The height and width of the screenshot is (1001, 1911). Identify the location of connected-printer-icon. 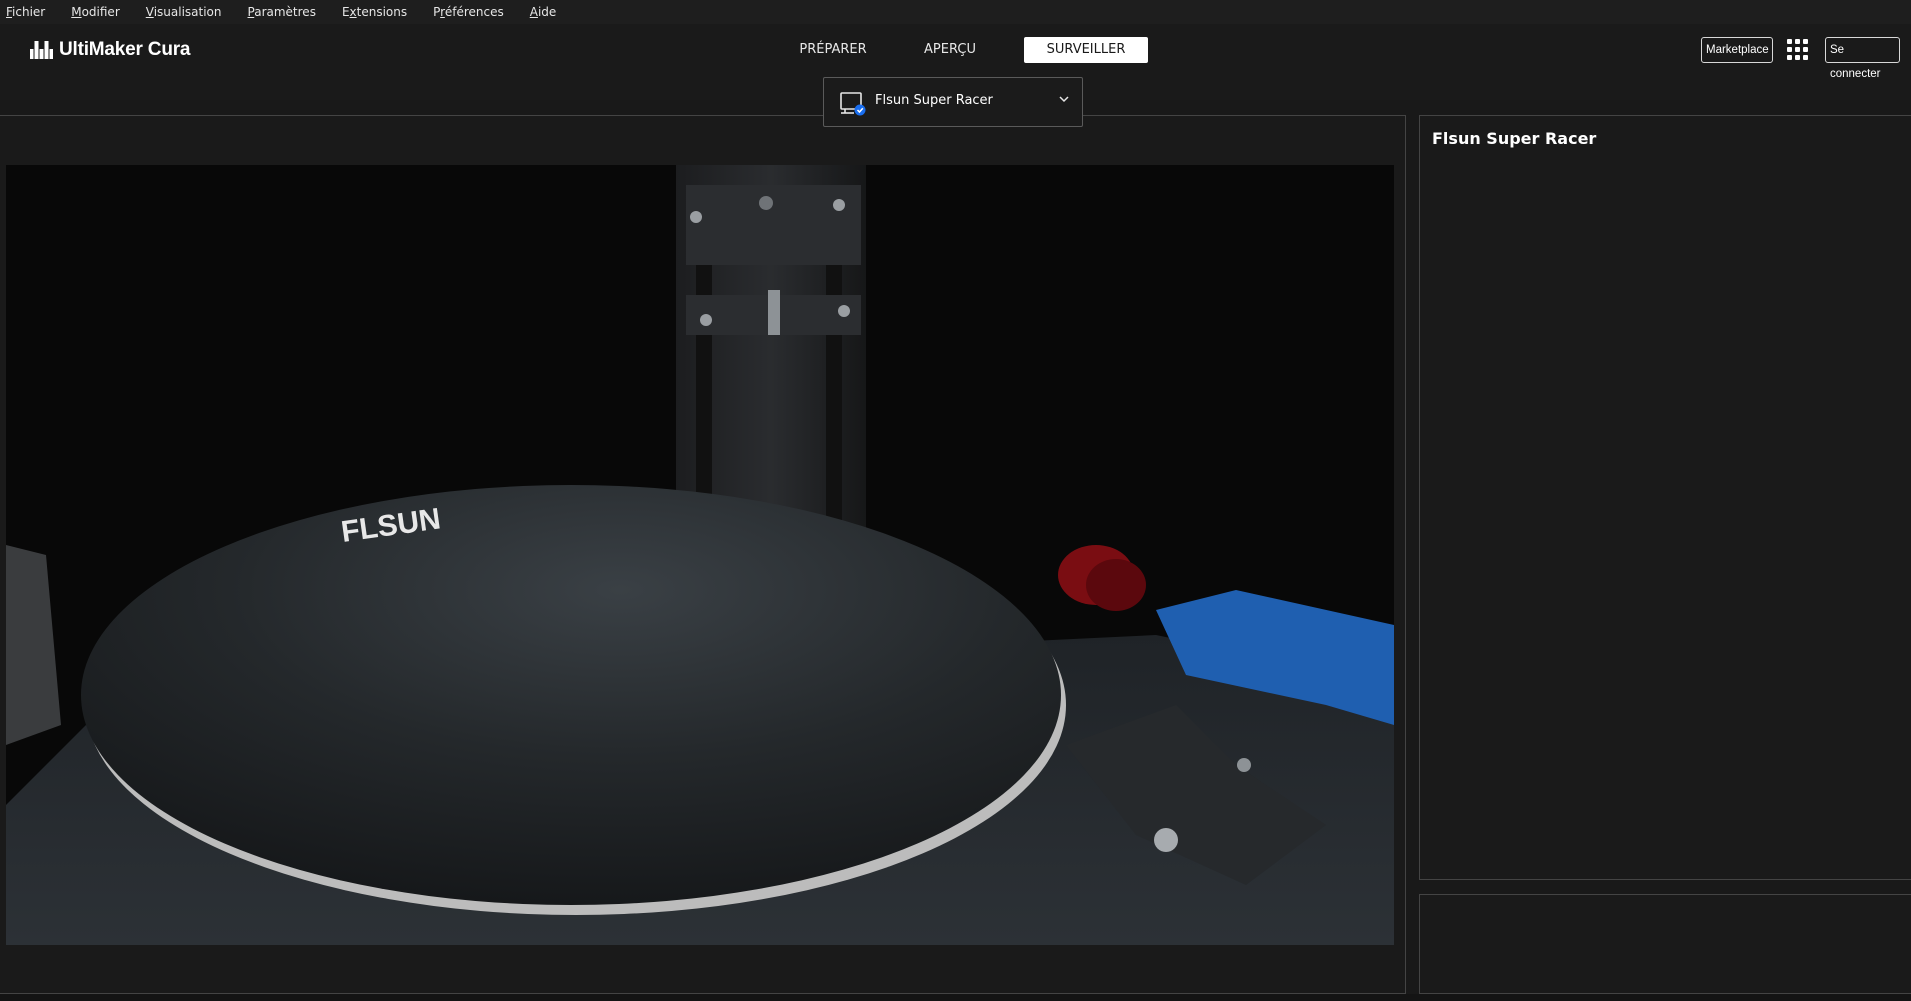
(853, 104).